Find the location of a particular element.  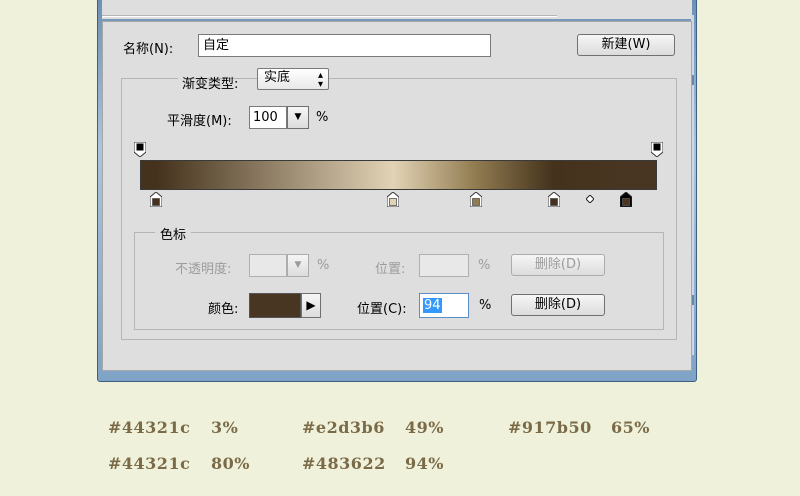

gradient-type-select: 实底 ▴ ▾ is located at coordinates (293, 79).